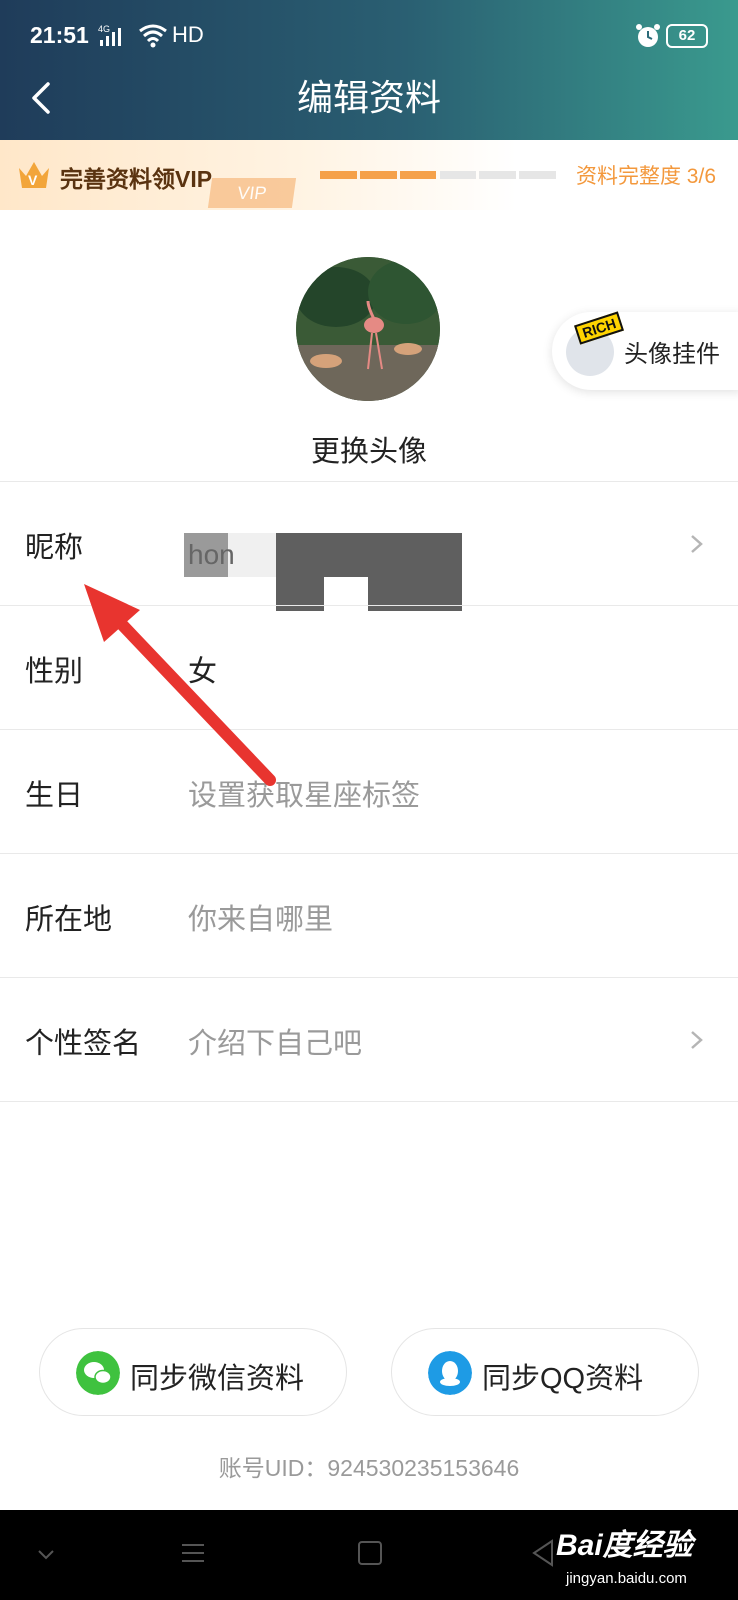  What do you see at coordinates (323, 572) in the screenshot?
I see `nickname-value-blurred: hon` at bounding box center [323, 572].